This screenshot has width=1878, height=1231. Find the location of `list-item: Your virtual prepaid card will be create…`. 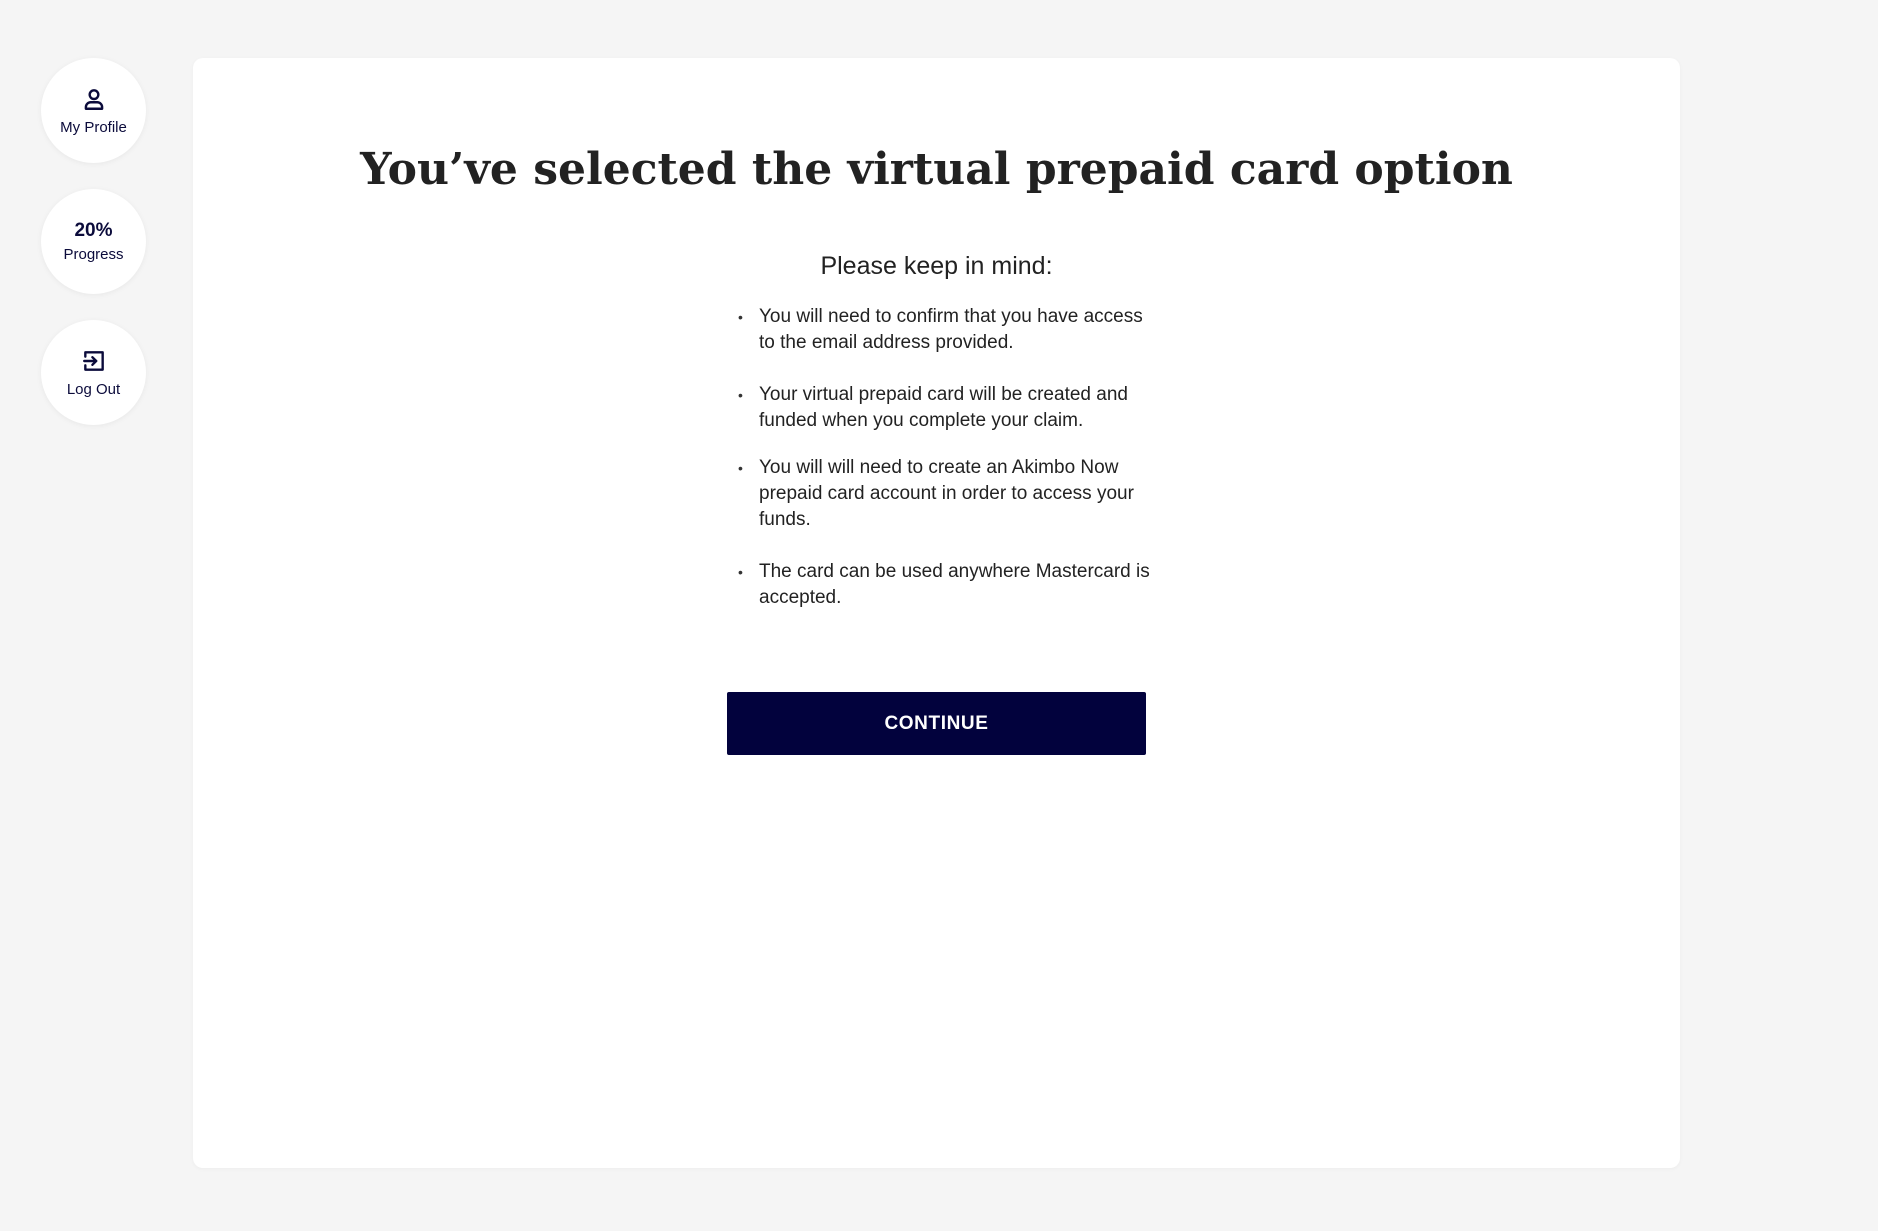

list-item: Your virtual prepaid card will be create… is located at coordinates (948, 408).